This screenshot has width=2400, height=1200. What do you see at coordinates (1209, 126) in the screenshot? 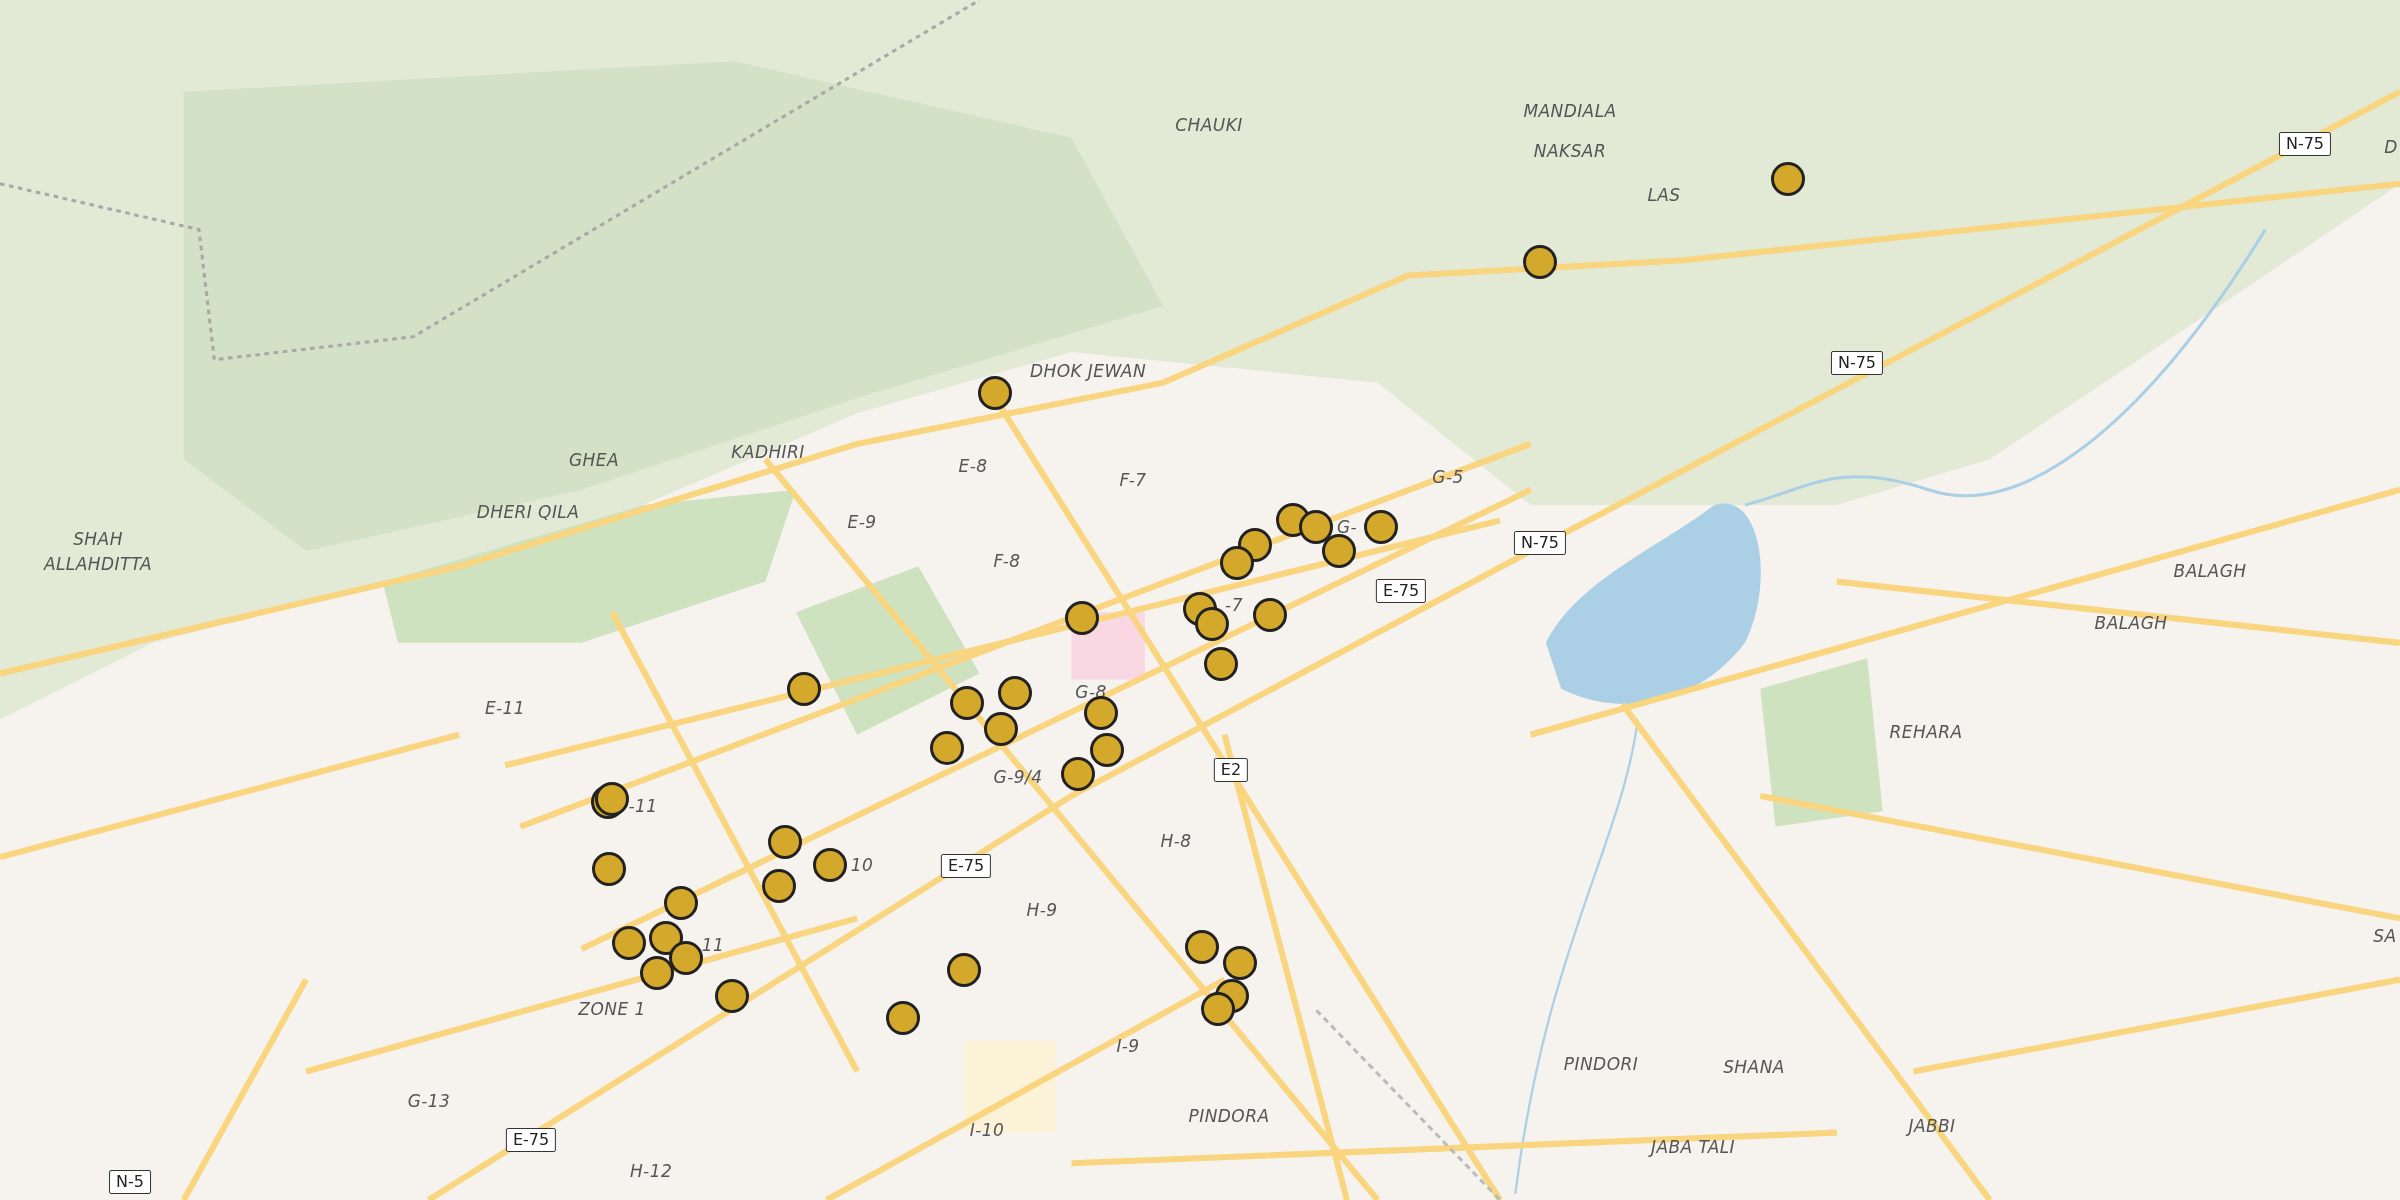
I see `place-label: CHAUKI` at bounding box center [1209, 126].